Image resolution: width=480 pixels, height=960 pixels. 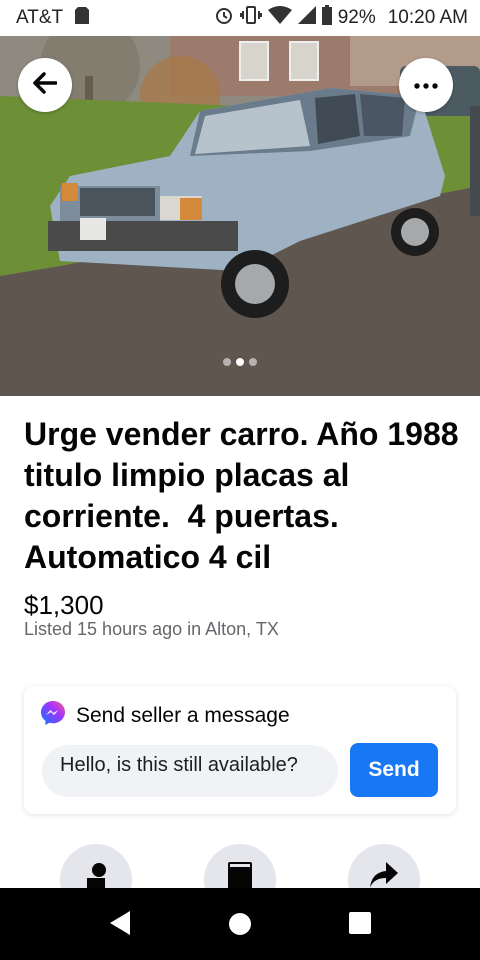 What do you see at coordinates (64, 605) in the screenshot?
I see `listing-price: $1,300` at bounding box center [64, 605].